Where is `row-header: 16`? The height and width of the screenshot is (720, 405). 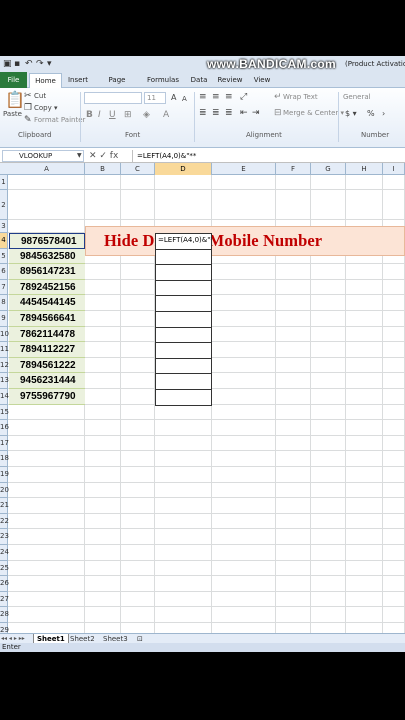 row-header: 16 is located at coordinates (4, 428).